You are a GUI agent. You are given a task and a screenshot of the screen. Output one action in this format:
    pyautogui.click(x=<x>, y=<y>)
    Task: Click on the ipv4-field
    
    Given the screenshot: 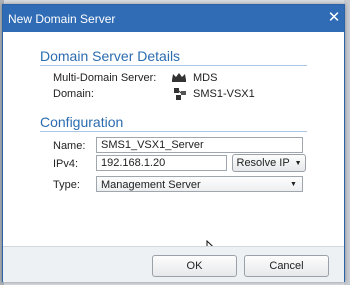 What is the action you would take?
    pyautogui.click(x=161, y=163)
    